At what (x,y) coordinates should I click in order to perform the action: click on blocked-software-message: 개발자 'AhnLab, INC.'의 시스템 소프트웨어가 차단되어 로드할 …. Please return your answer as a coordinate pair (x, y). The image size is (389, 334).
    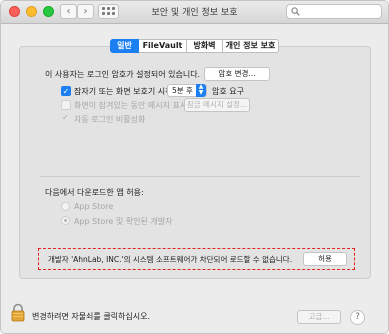
    Looking at the image, I should click on (170, 259).